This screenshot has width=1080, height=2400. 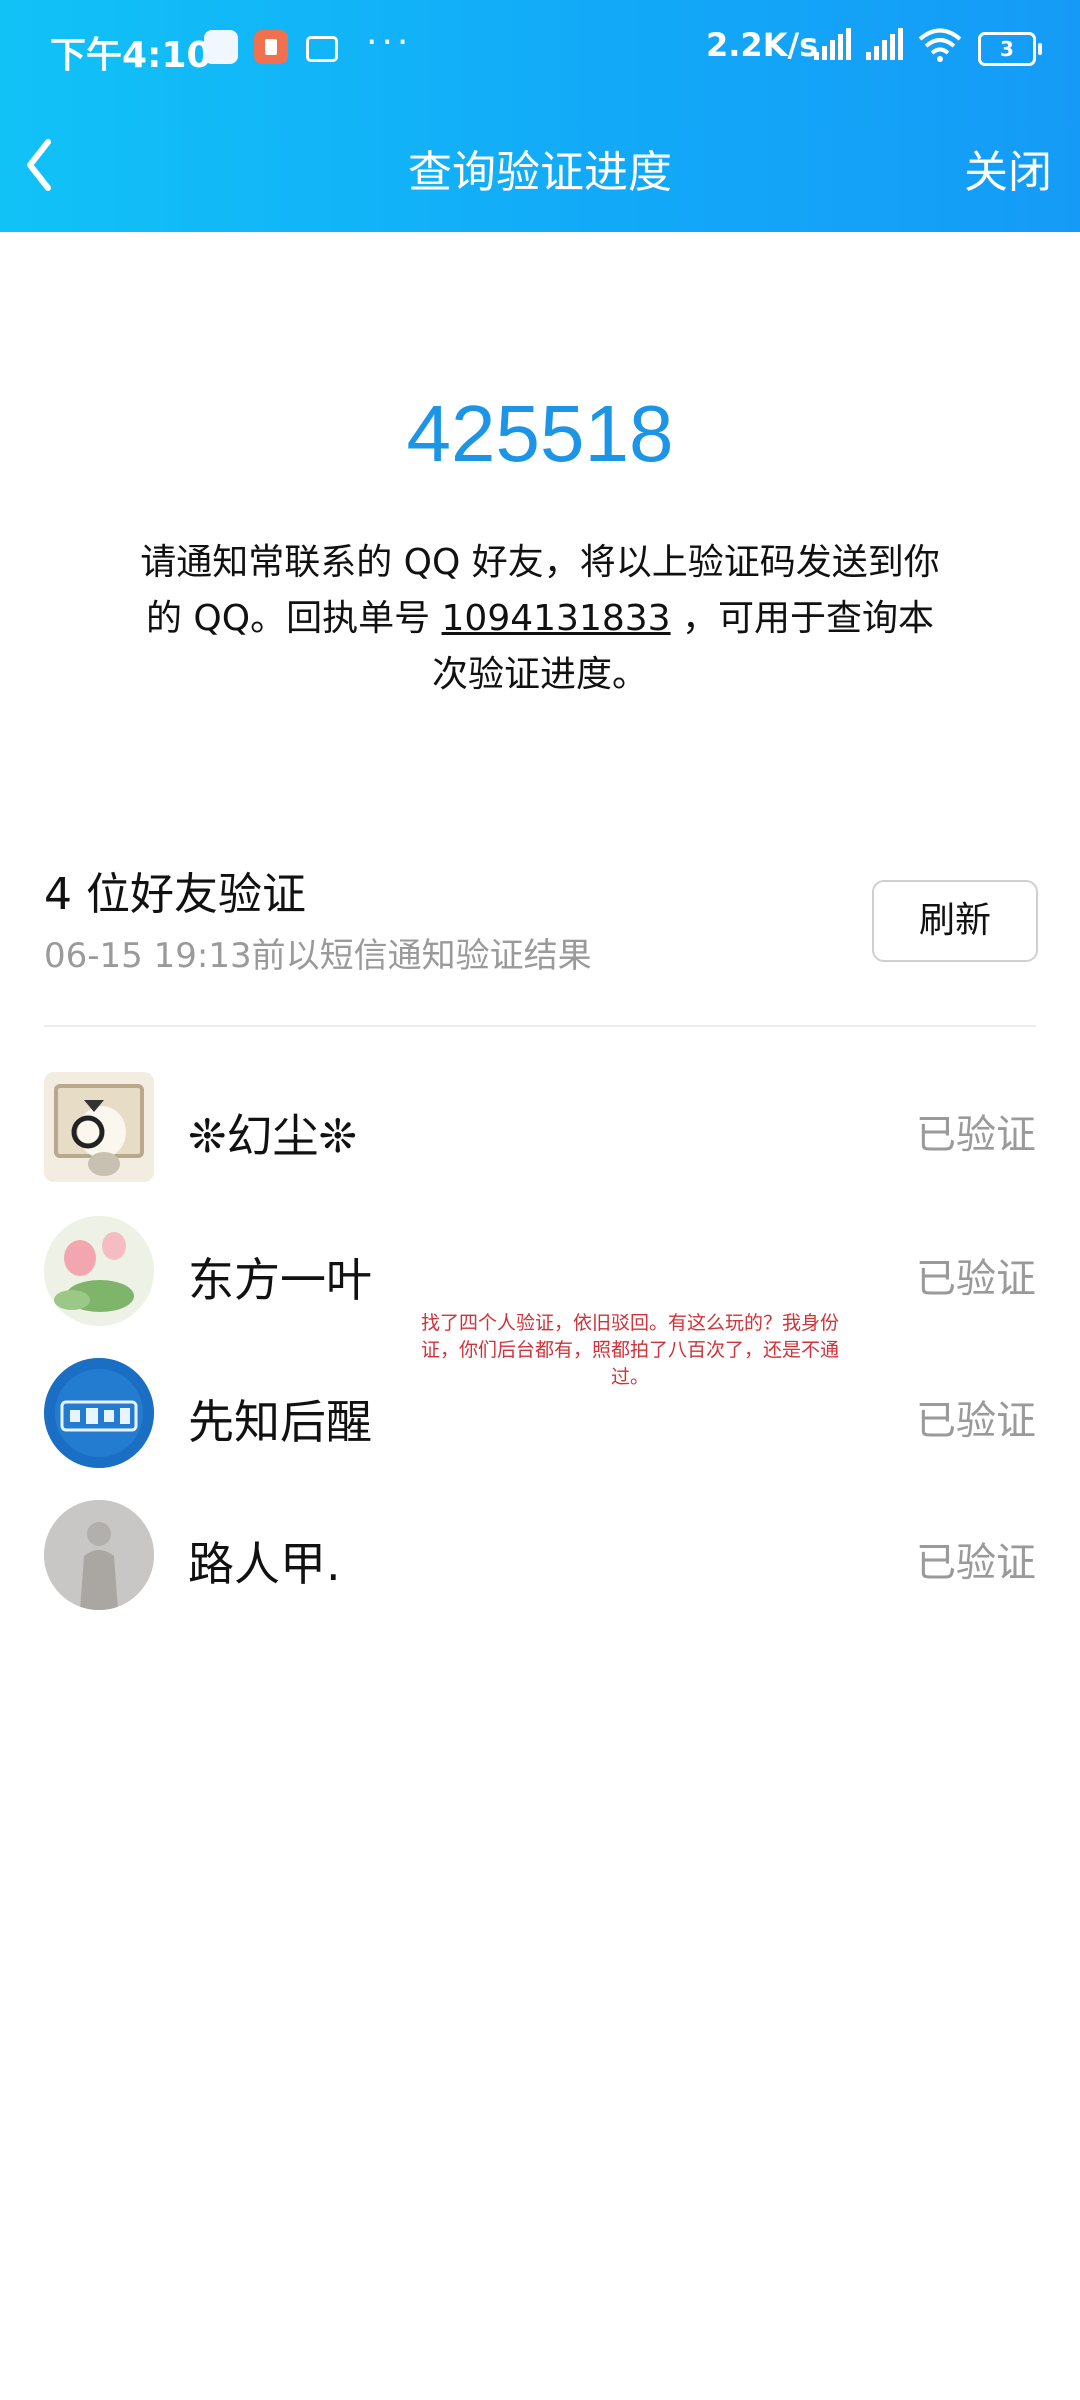 I want to click on divider, so click(x=540, y=1026).